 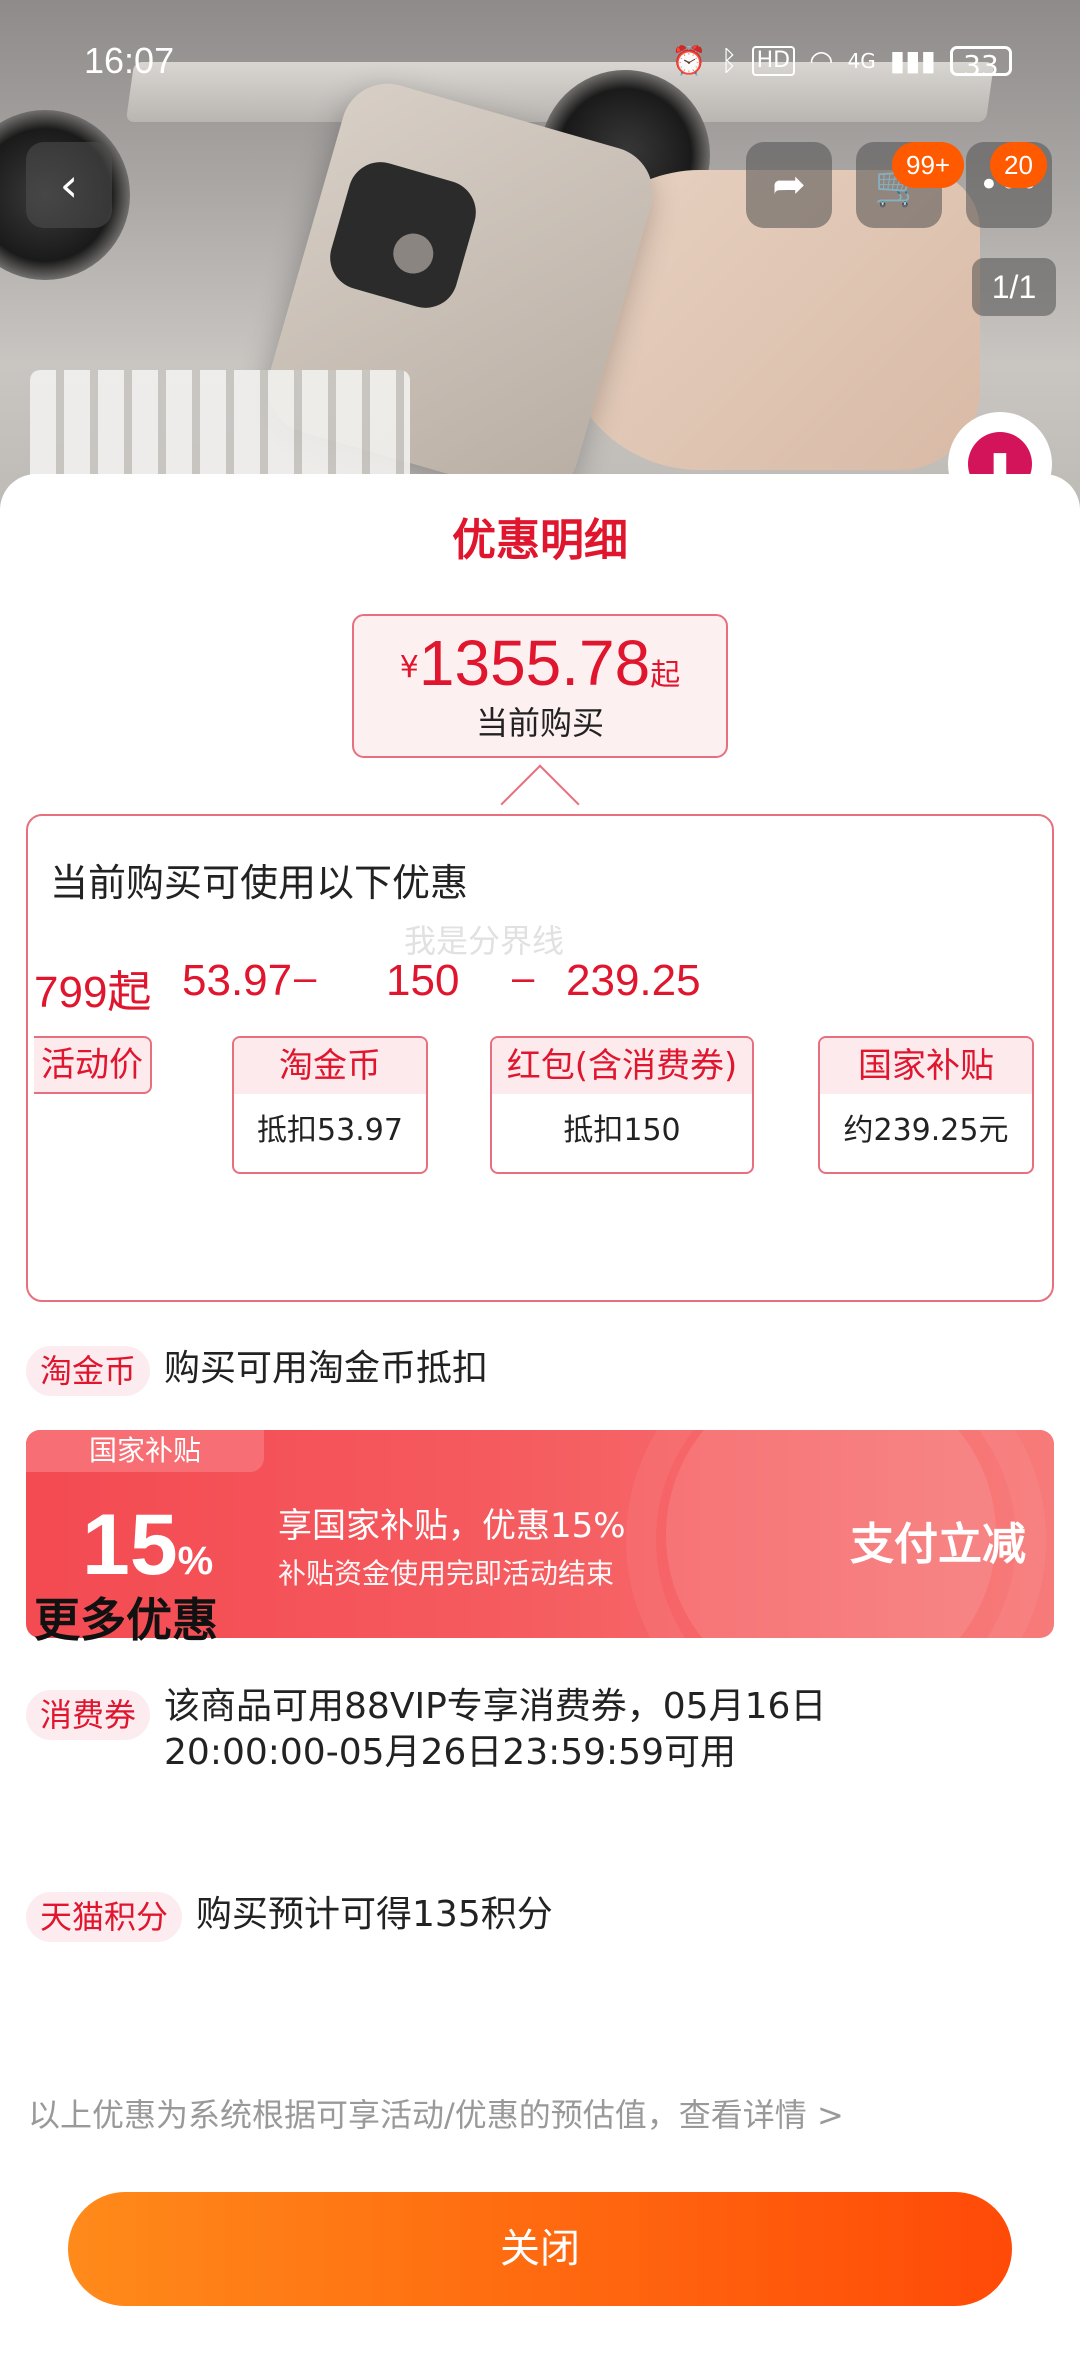 I want to click on redpacket-chip: 红包(含消费券) 抵扣150, so click(x=622, y=1105).